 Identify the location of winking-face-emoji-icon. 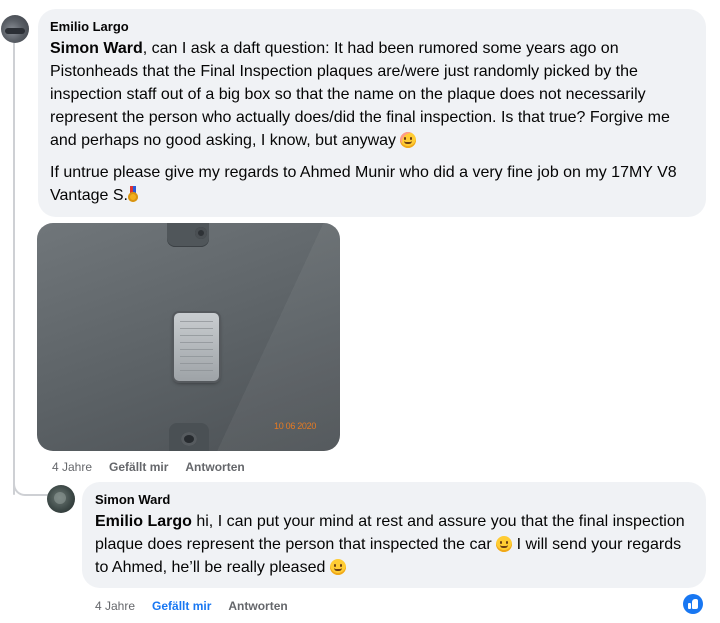
(408, 140).